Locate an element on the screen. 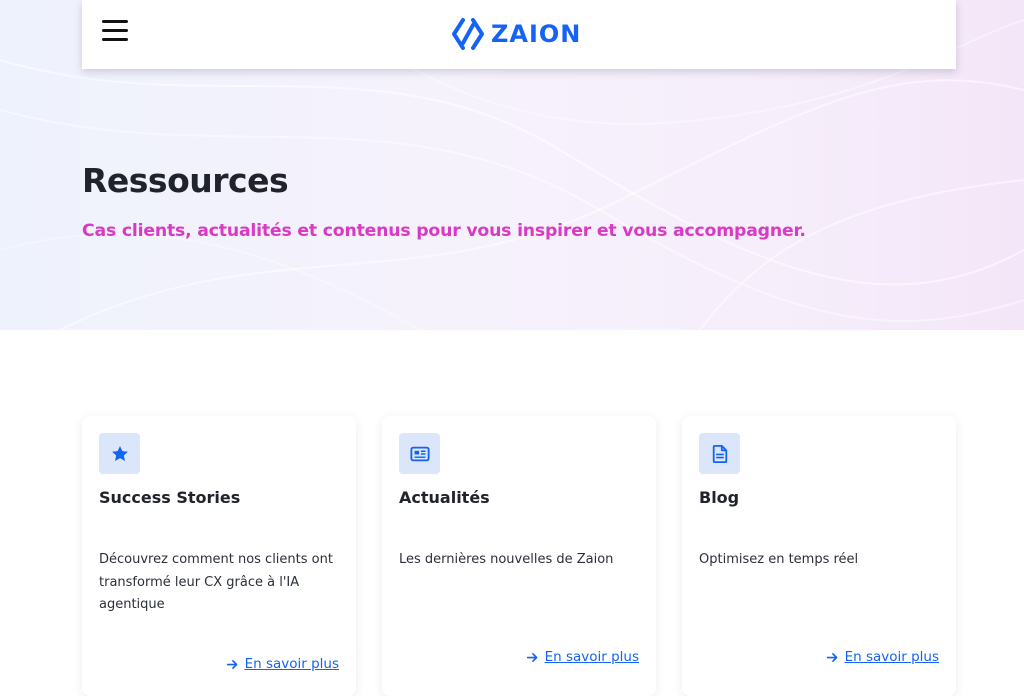  page-title: Ressources is located at coordinates (185, 180).